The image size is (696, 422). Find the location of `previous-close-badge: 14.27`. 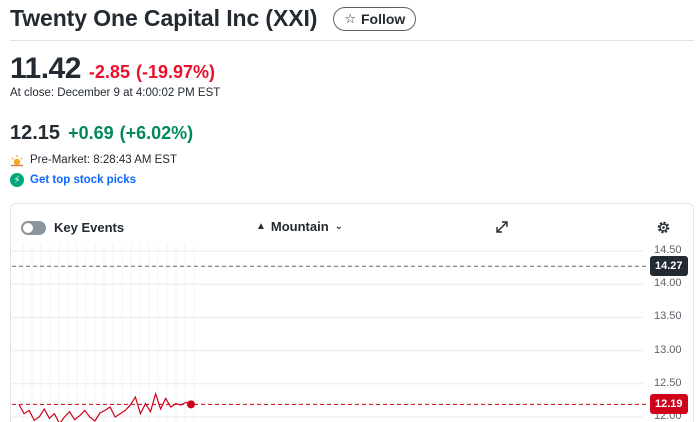

previous-close-badge: 14.27 is located at coordinates (669, 266).